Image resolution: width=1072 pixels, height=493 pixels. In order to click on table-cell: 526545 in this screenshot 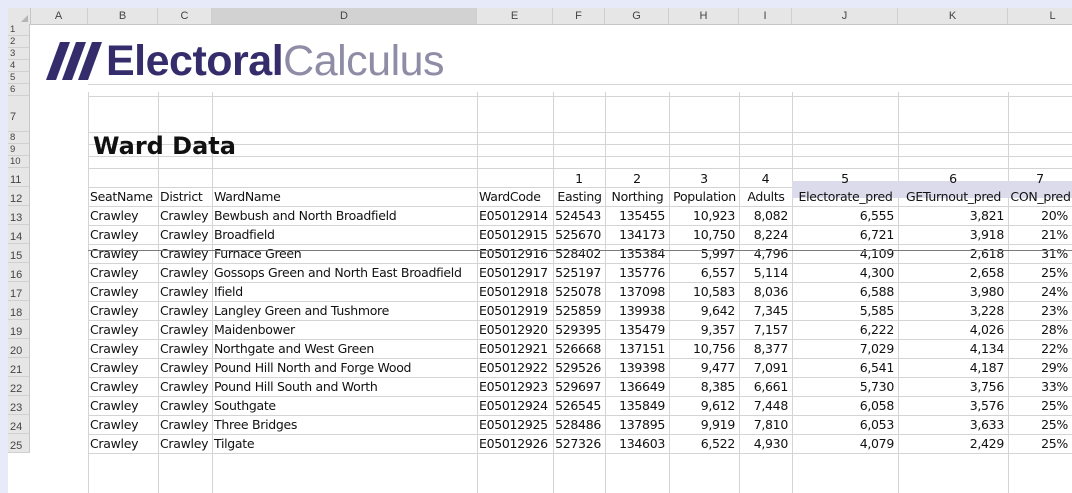, I will do `click(578, 405)`.